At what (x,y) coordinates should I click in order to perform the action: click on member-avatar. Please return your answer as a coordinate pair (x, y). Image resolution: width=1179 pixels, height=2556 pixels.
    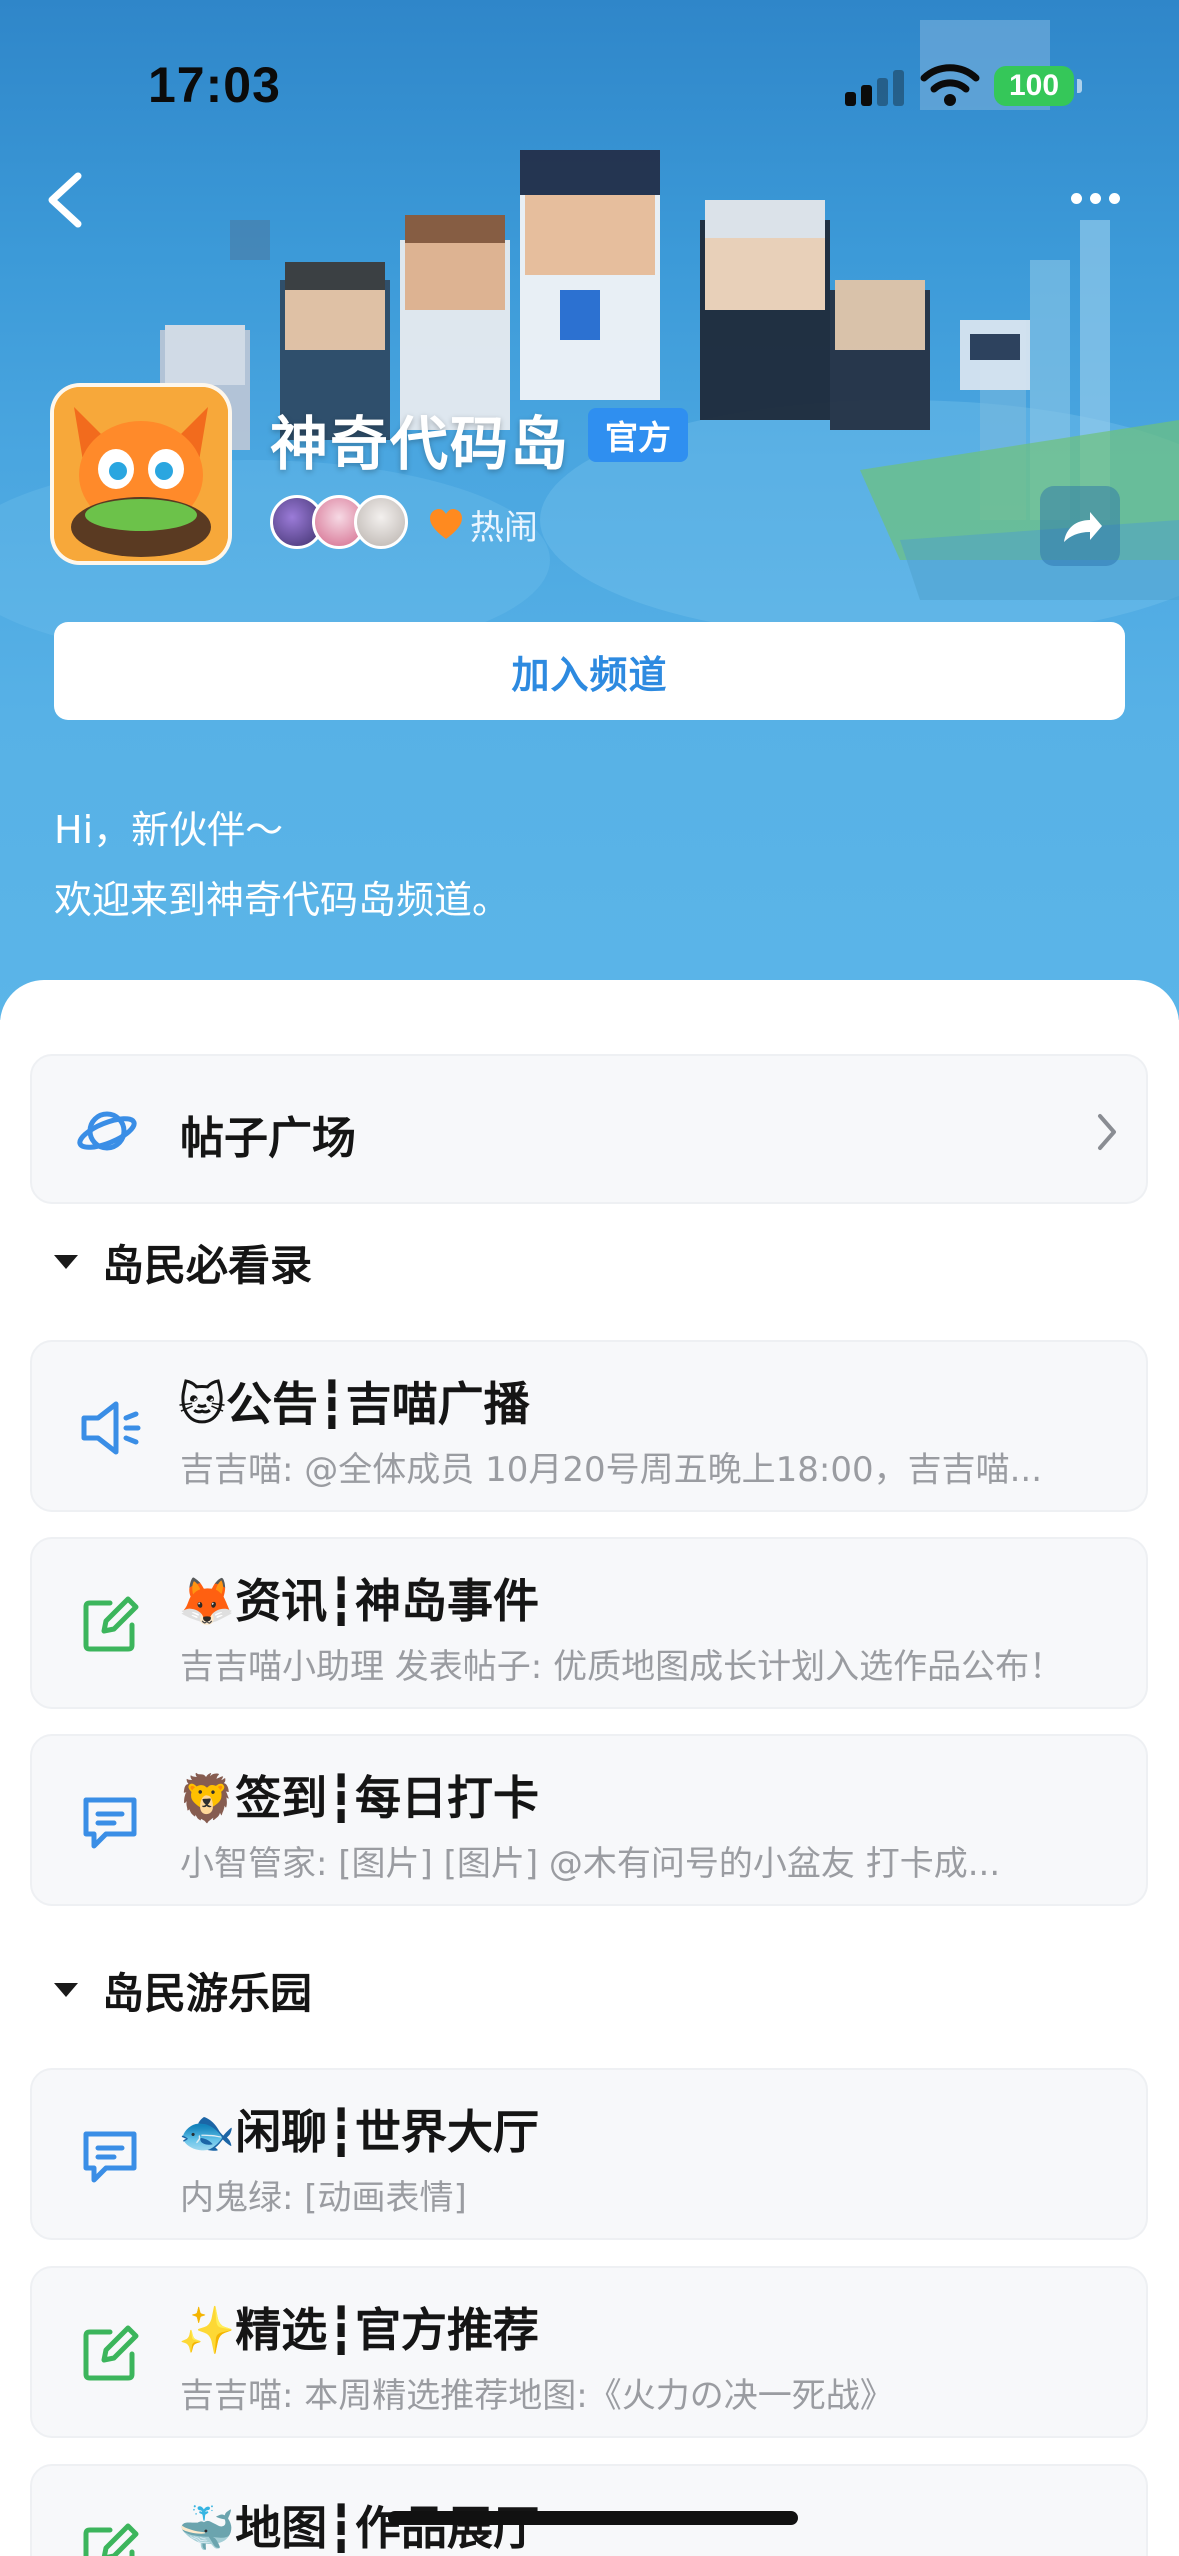
    Looking at the image, I should click on (381, 522).